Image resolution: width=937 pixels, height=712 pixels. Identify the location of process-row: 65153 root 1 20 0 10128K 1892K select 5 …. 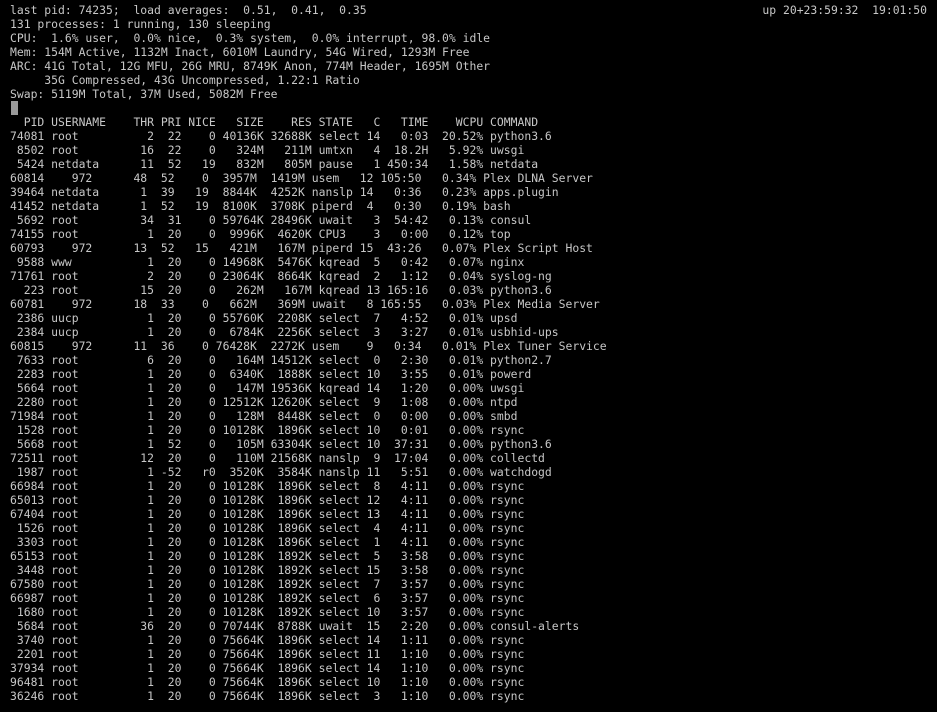
(267, 556).